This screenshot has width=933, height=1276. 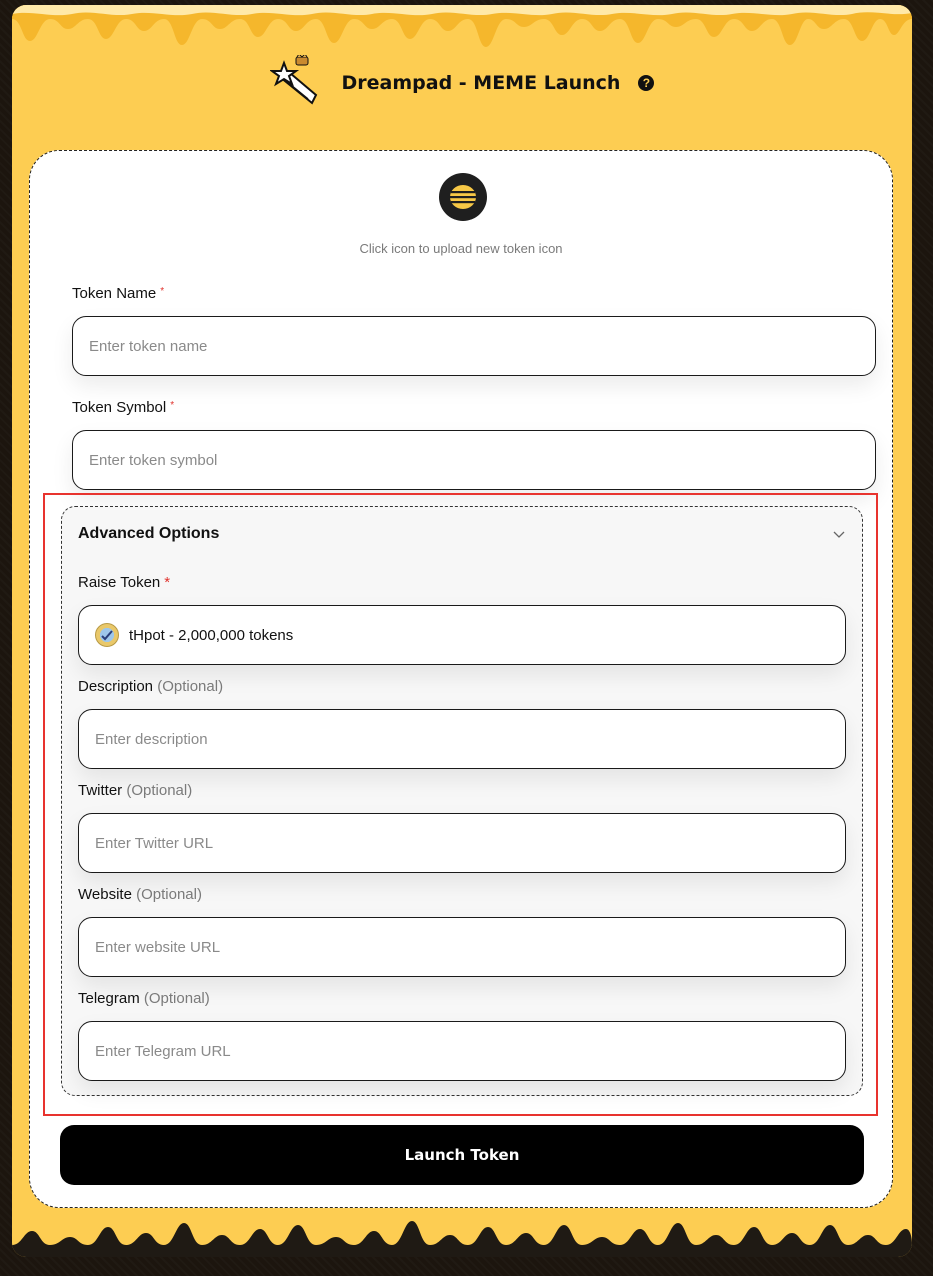 What do you see at coordinates (462, 843) in the screenshot?
I see `twitter-input` at bounding box center [462, 843].